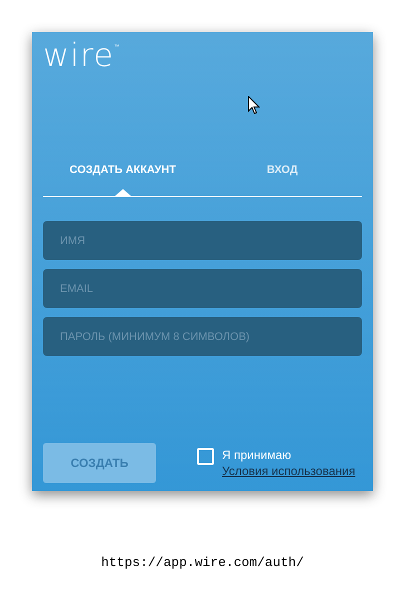 This screenshot has height=604, width=405. What do you see at coordinates (254, 105) in the screenshot?
I see `cursor-icon` at bounding box center [254, 105].